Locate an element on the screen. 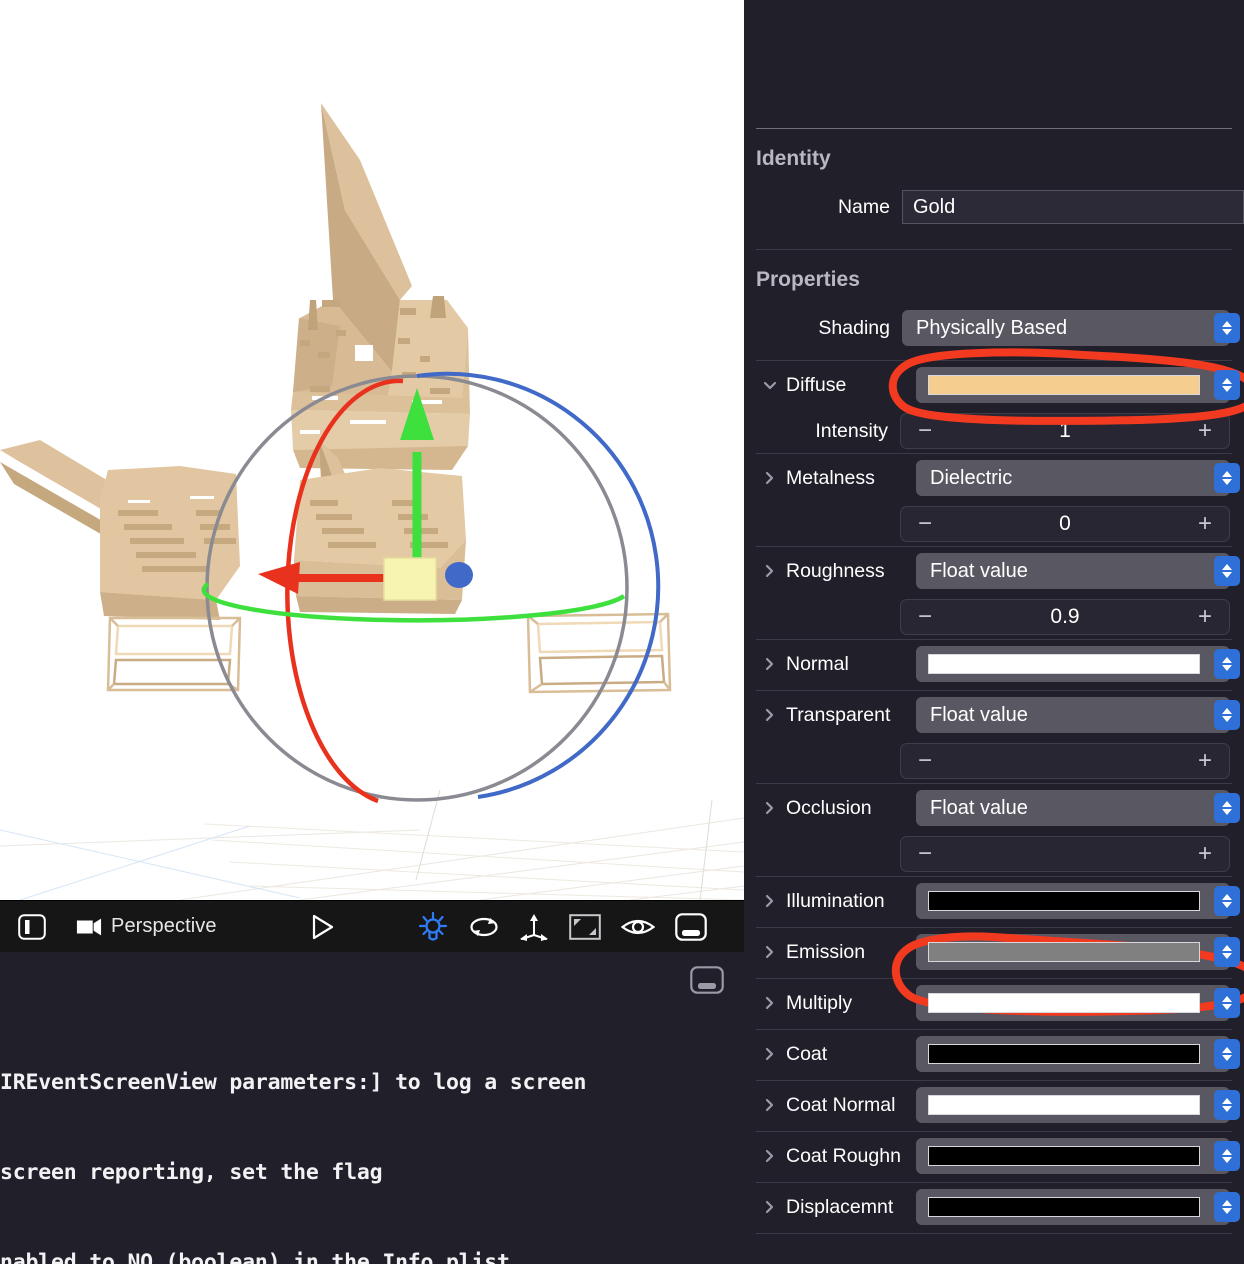  property-label: Multiply is located at coordinates (819, 1002).